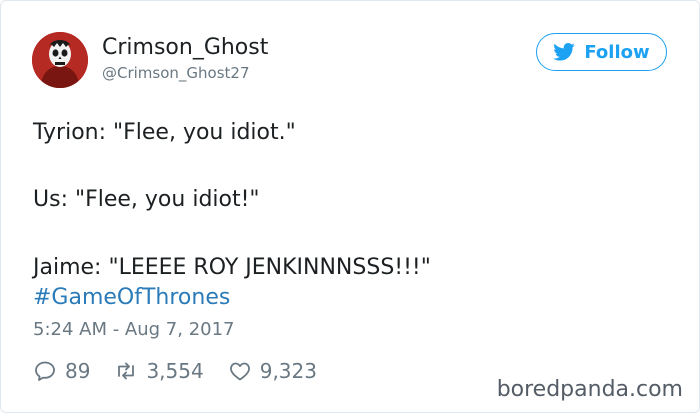  I want to click on twitter-bird-icon, so click(564, 52).